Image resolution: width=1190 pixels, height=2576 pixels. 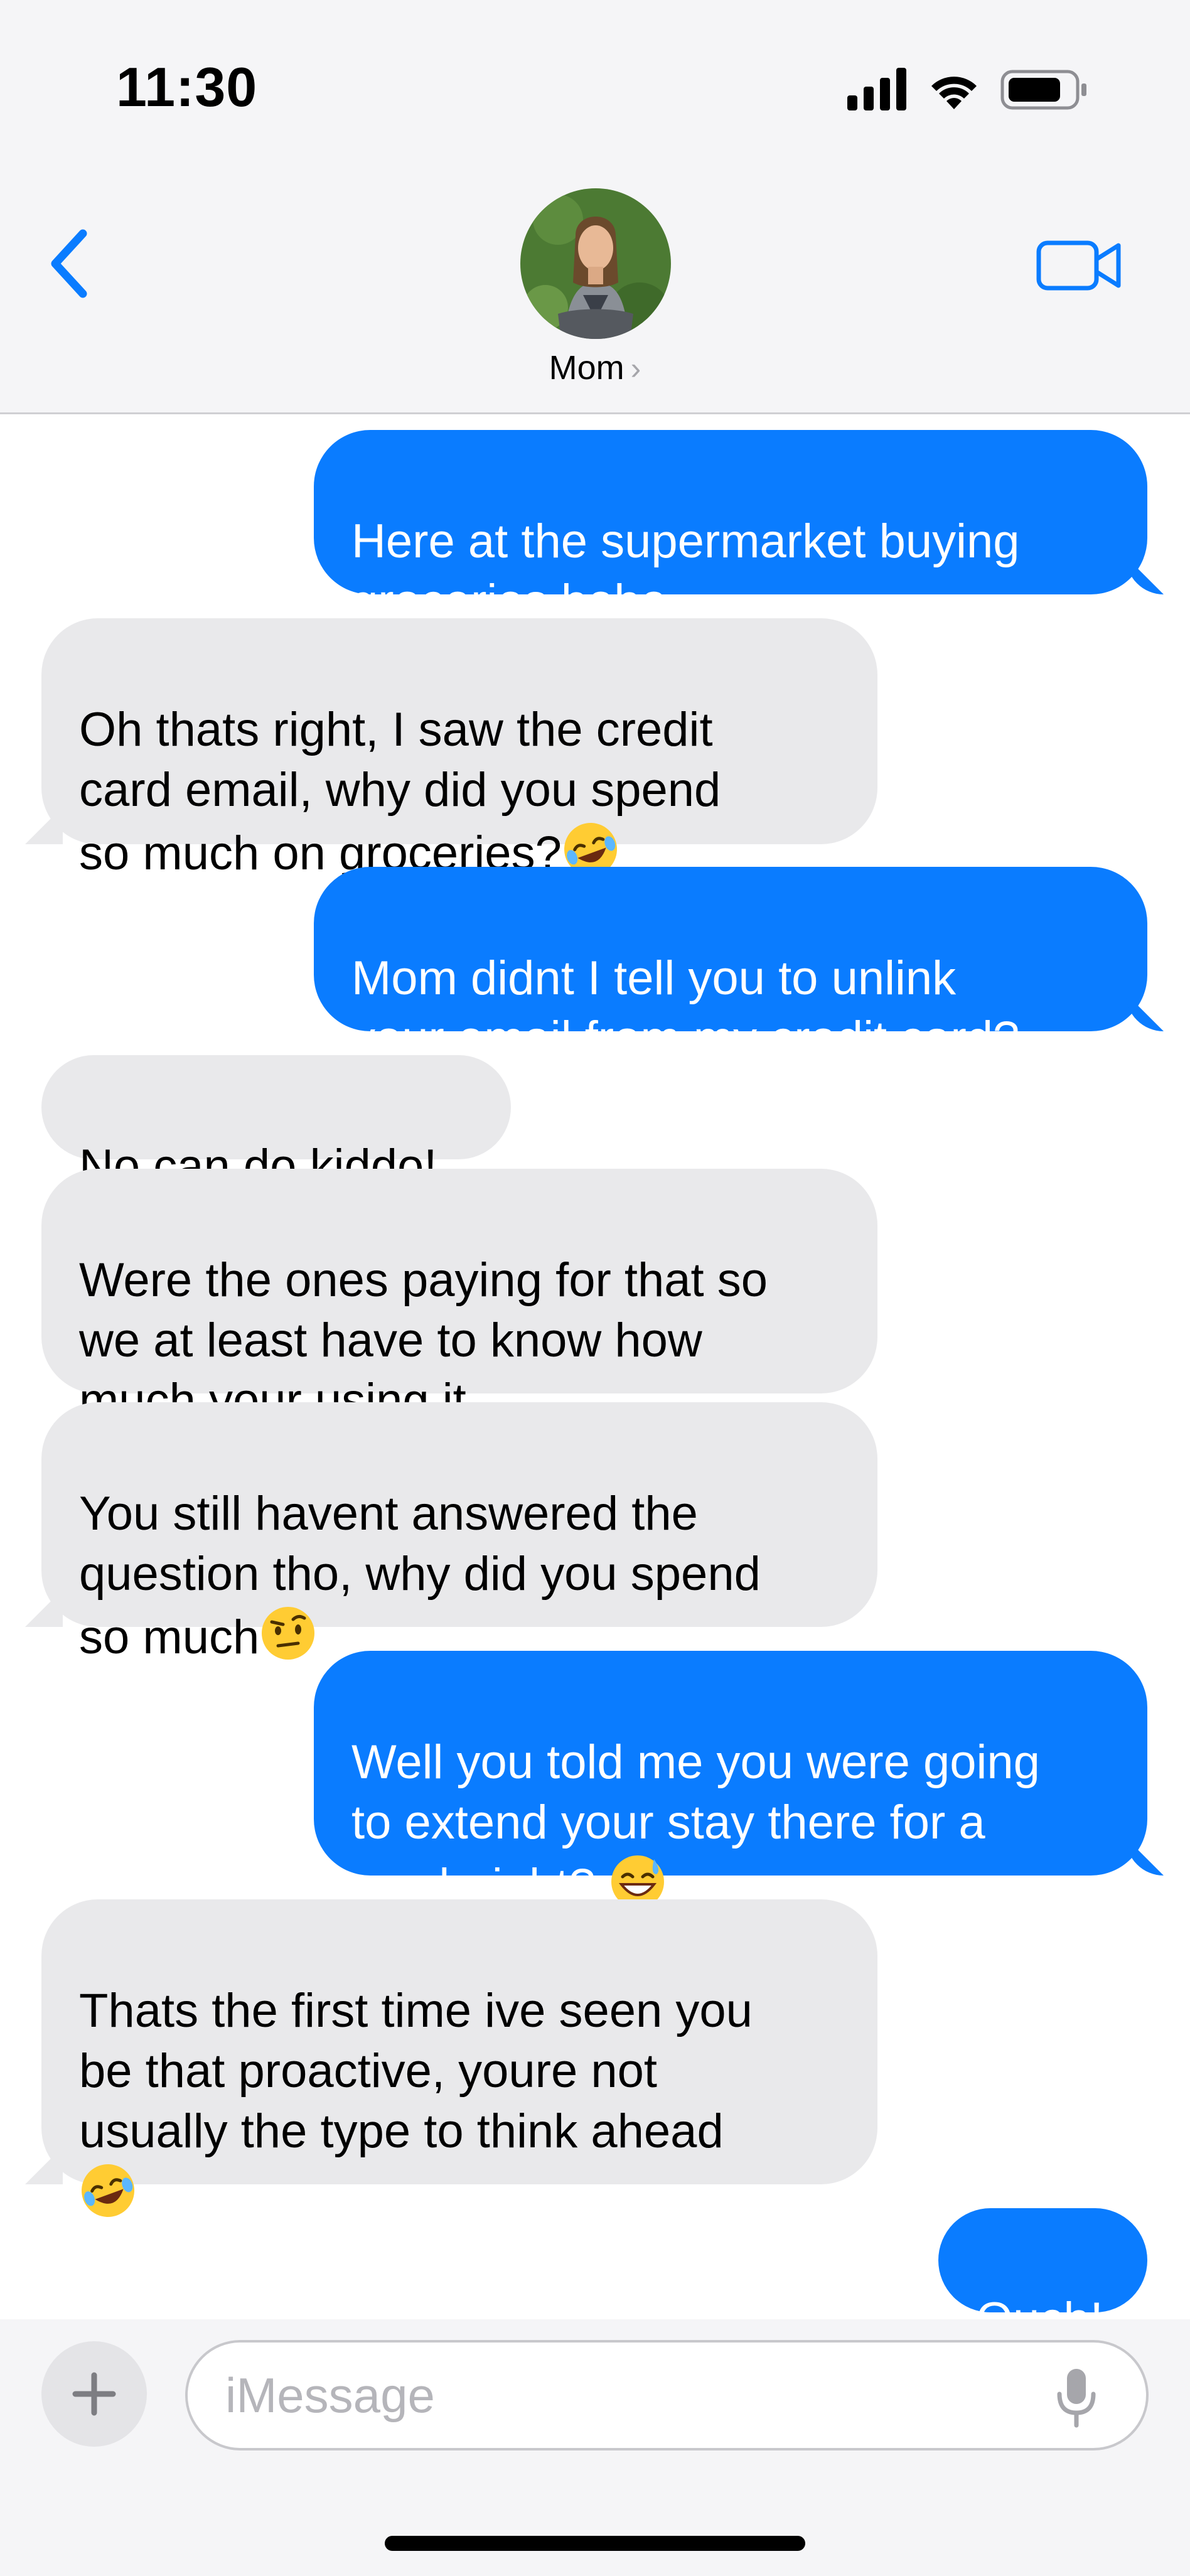 What do you see at coordinates (667, 2395) in the screenshot?
I see `imessage-input` at bounding box center [667, 2395].